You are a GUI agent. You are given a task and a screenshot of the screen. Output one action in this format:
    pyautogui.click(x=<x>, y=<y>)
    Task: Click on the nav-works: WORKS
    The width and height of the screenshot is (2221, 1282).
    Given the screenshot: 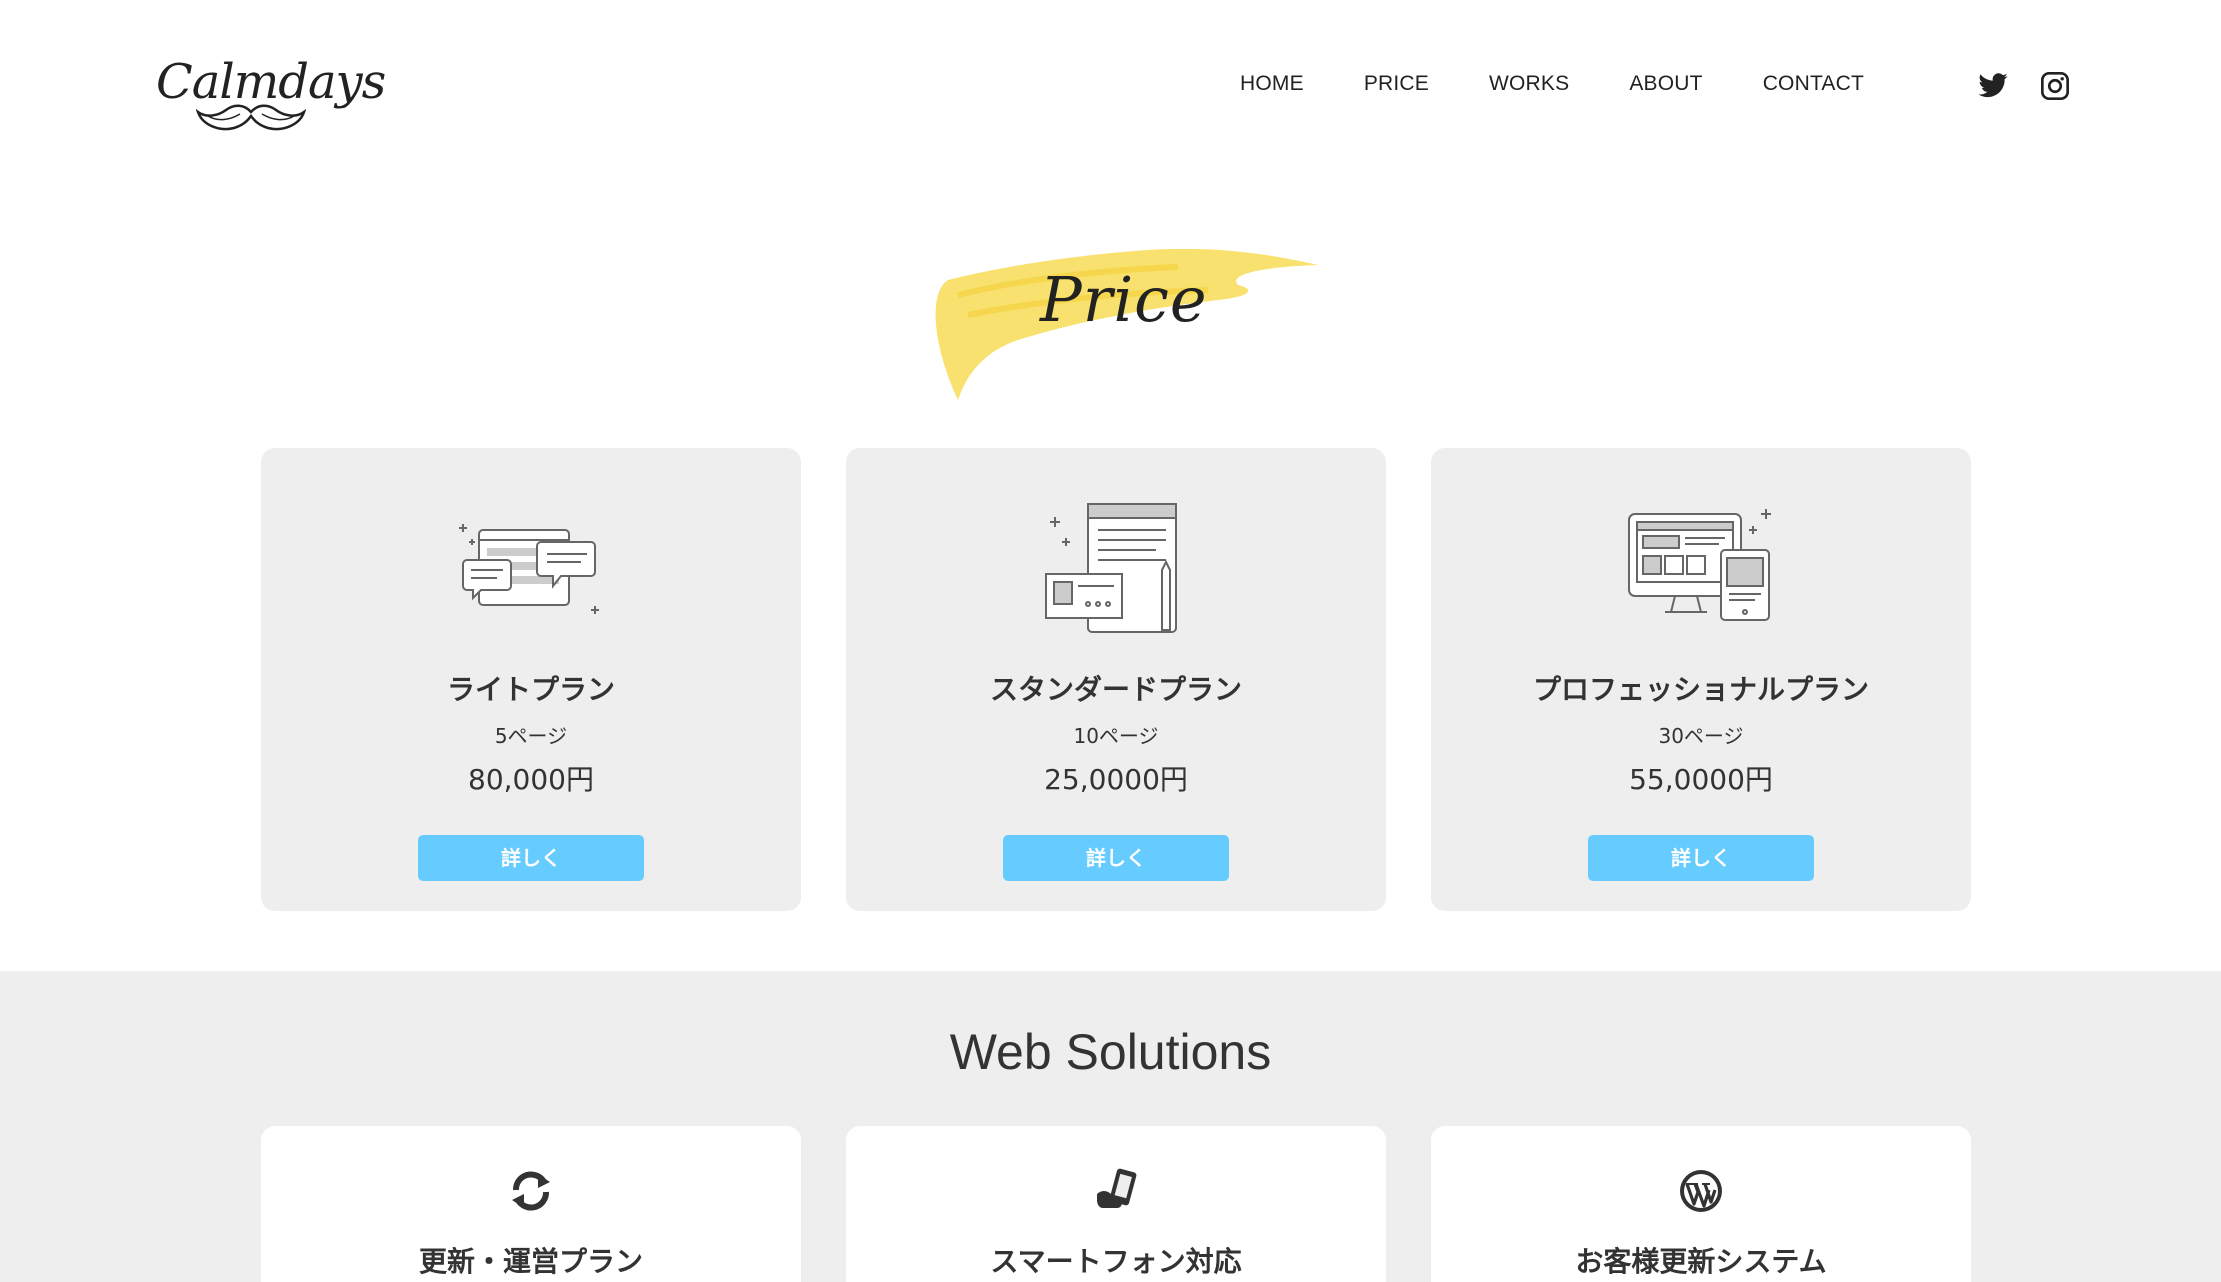 What is the action you would take?
    pyautogui.click(x=1529, y=88)
    